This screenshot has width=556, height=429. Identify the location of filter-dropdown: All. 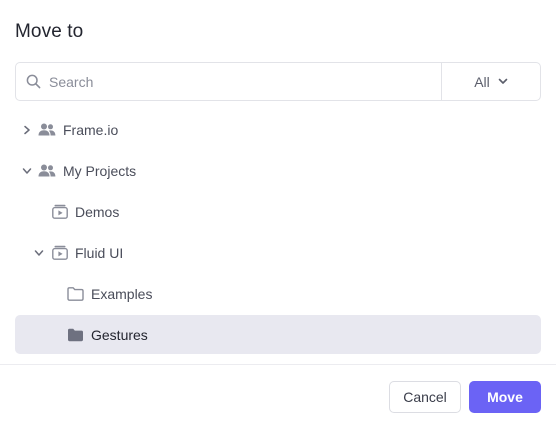
(490, 81).